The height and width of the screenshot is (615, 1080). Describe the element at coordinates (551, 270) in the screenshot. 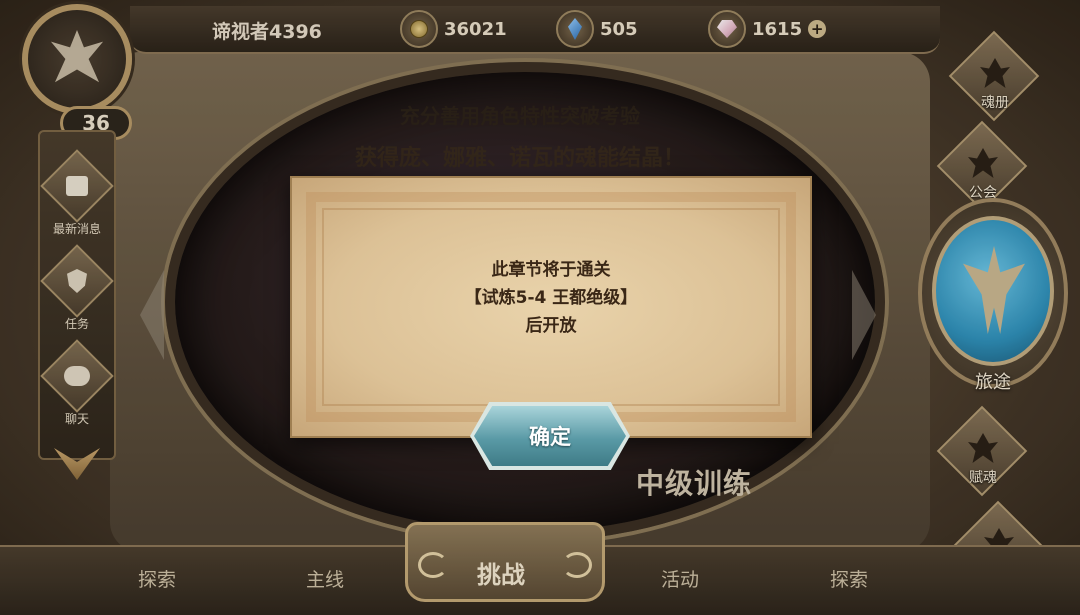

I see `dialog-line-1: 此章节将于通关` at that location.